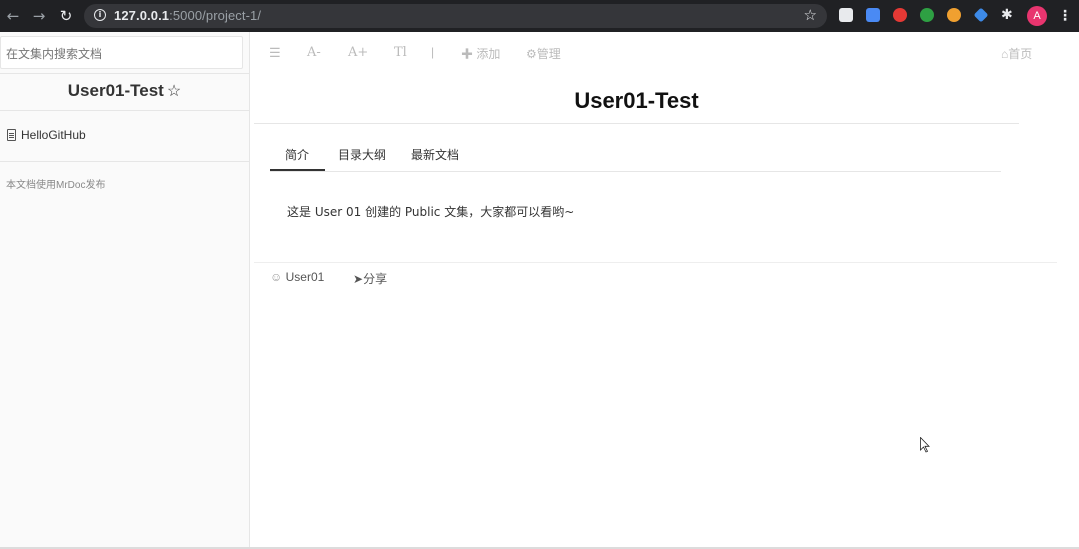 The height and width of the screenshot is (549, 1079). What do you see at coordinates (297, 170) in the screenshot?
I see `active-tab-indicator` at bounding box center [297, 170].